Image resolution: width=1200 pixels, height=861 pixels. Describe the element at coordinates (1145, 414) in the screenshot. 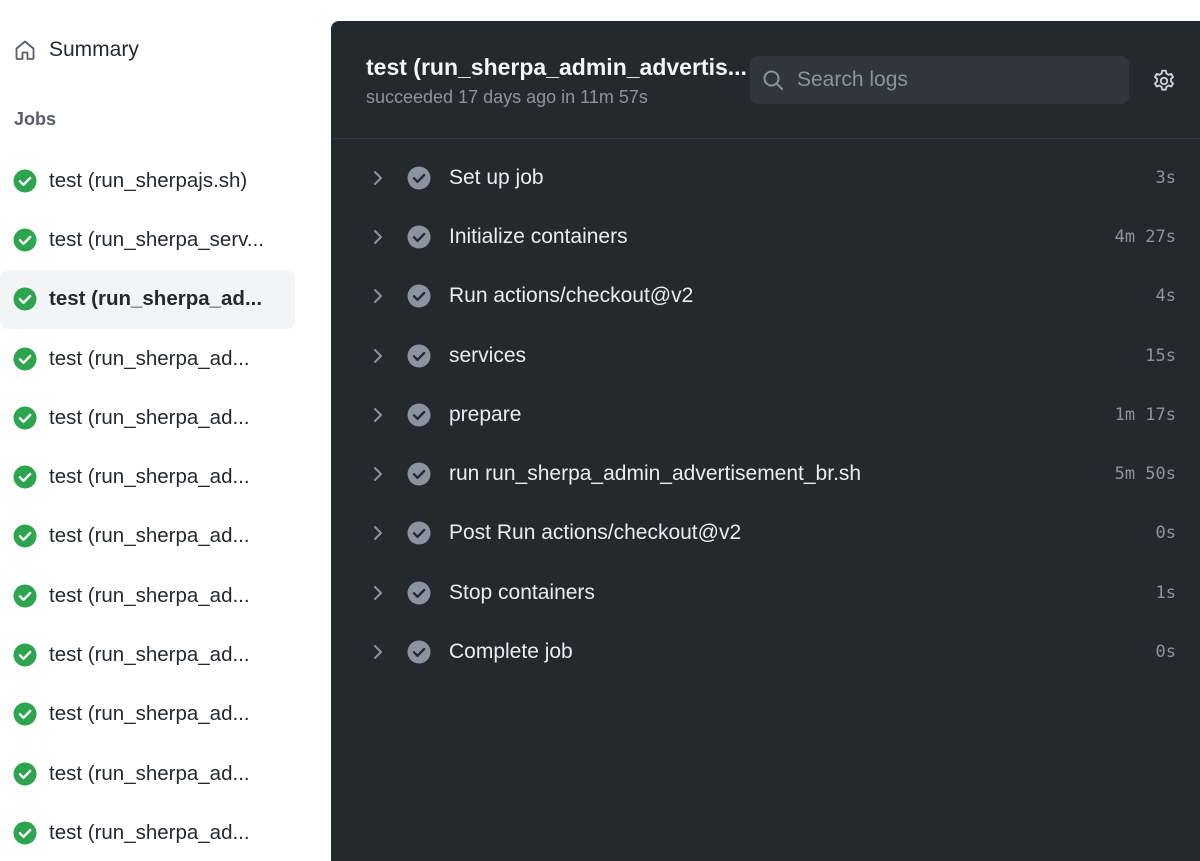

I see `step-duration: 1m 17s` at that location.